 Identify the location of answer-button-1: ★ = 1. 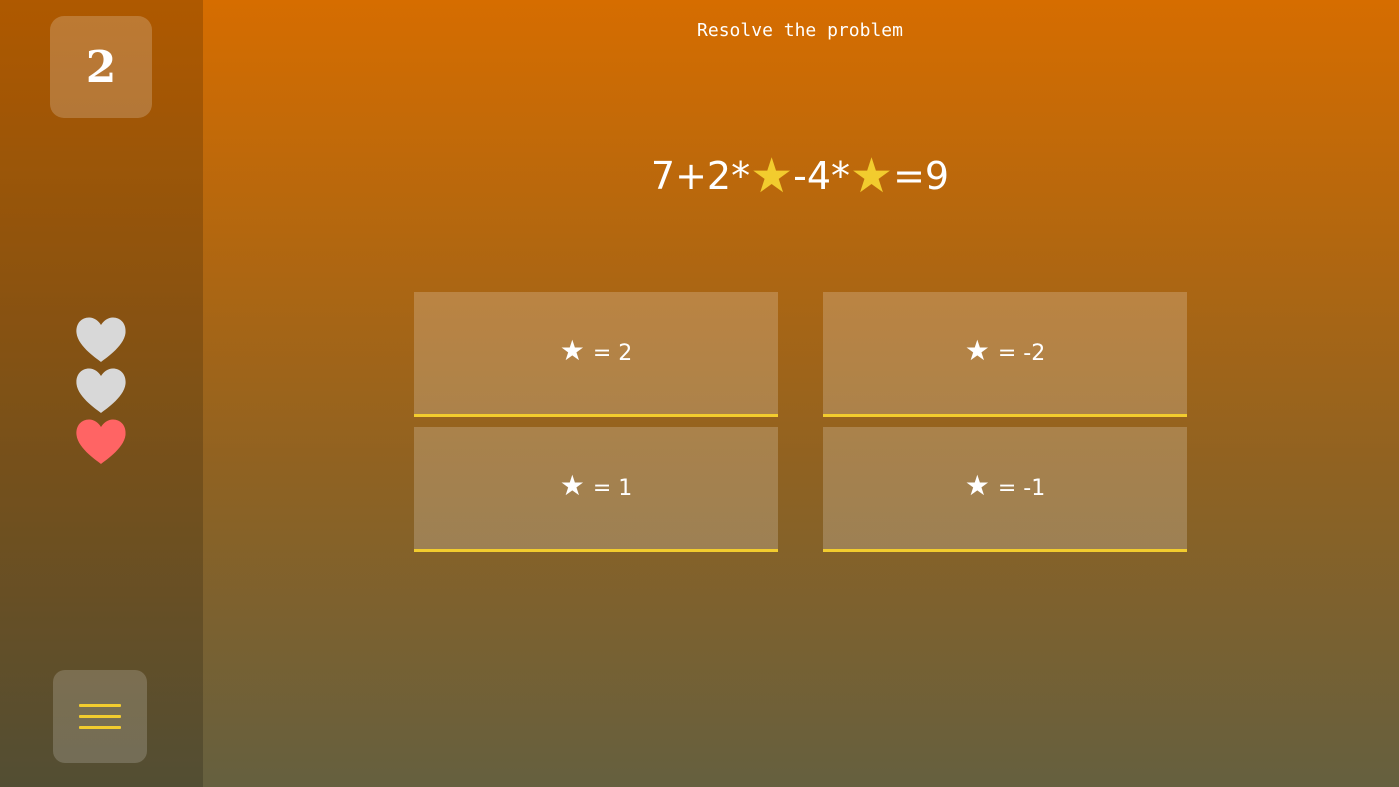
(596, 489).